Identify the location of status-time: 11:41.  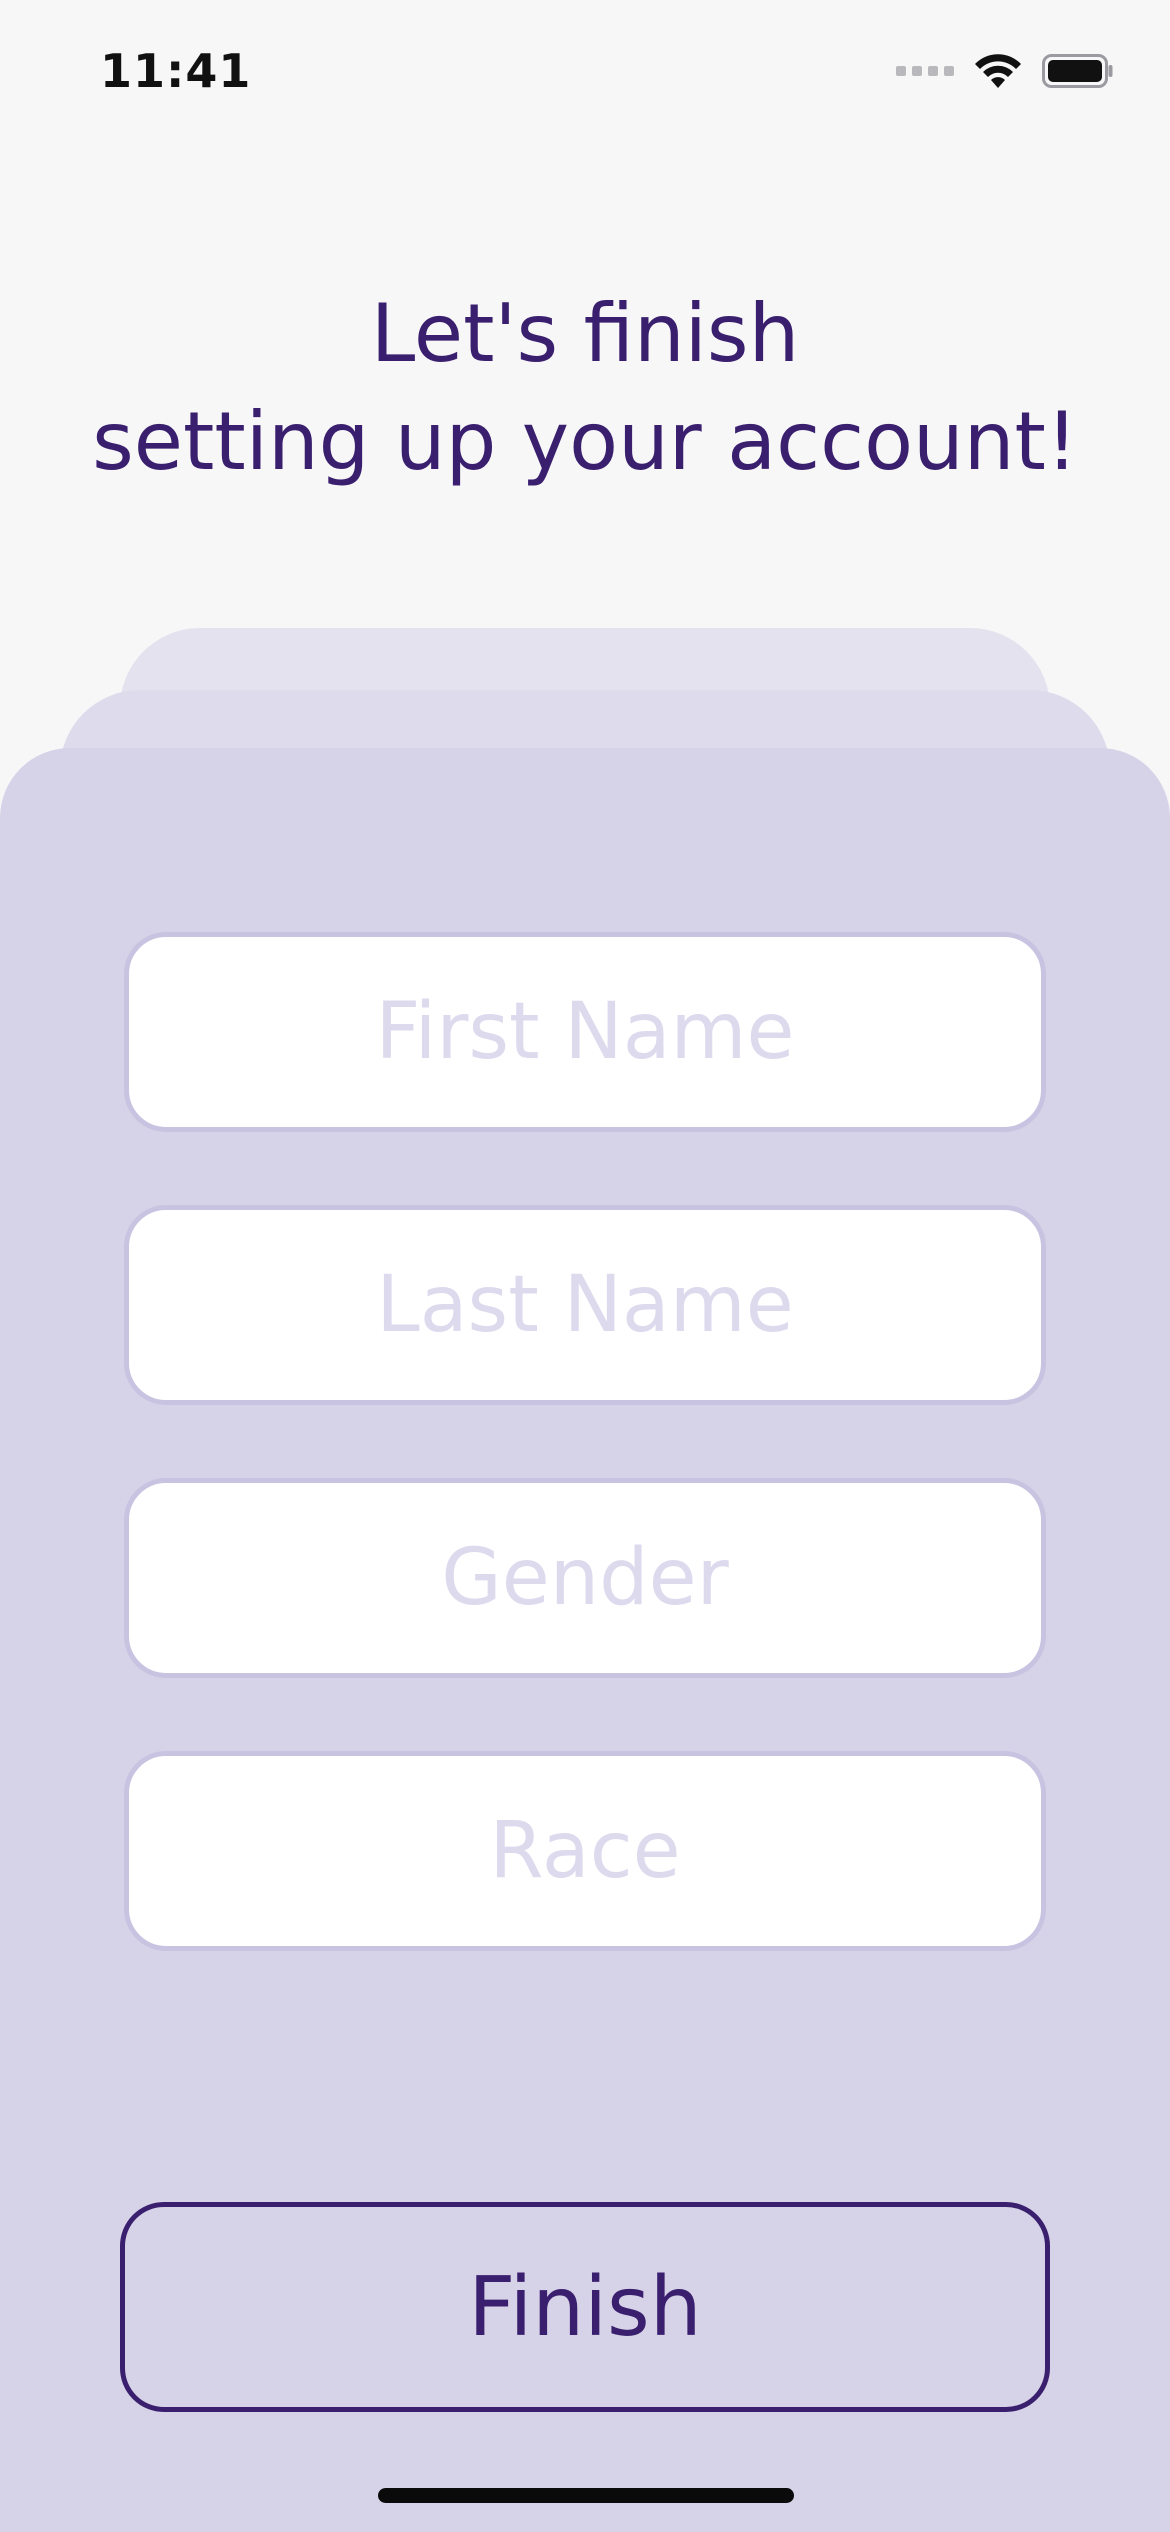
(176, 71).